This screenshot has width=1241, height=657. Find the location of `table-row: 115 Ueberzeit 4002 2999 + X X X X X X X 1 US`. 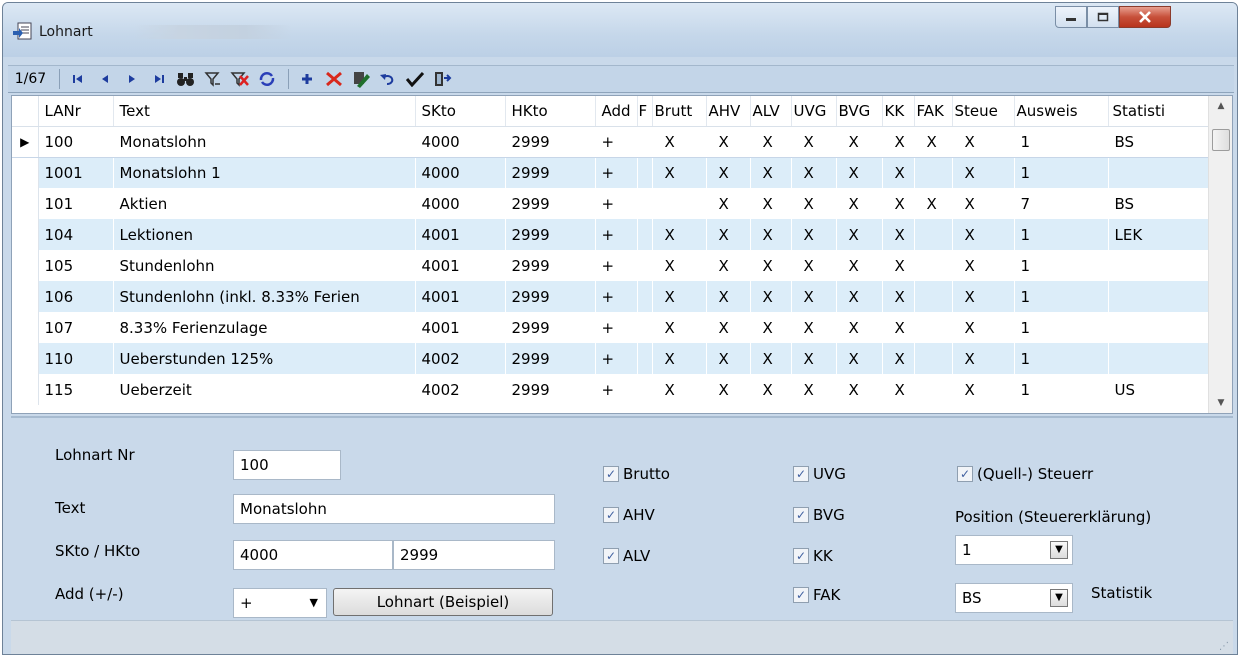

table-row: 115 Ueberzeit 4002 2999 + X X X X X X X 1 US is located at coordinates (611, 389).